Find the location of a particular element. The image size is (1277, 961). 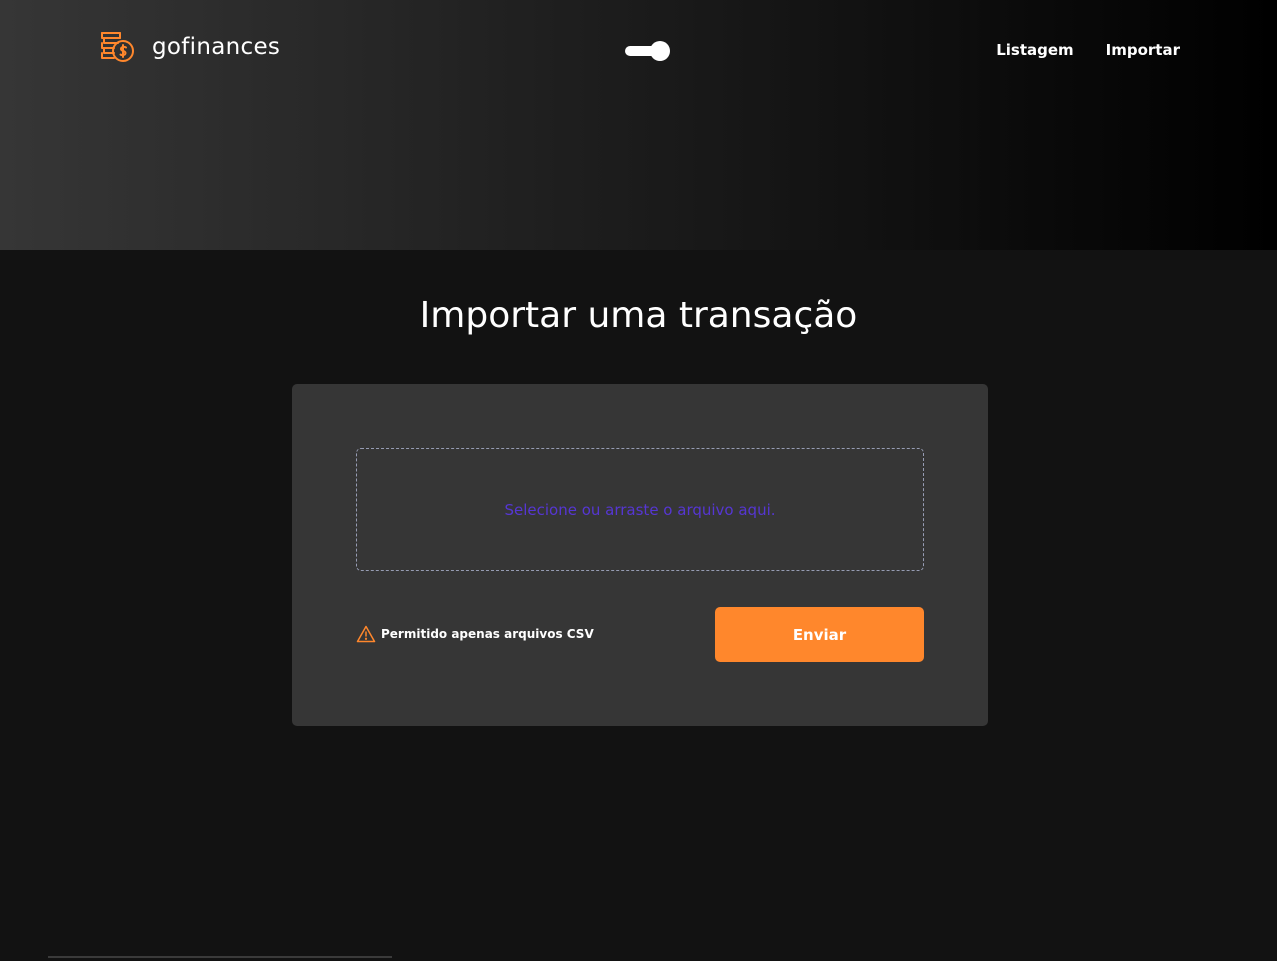

dropzone-text: Selecione ou arraste o arquivo aqui. is located at coordinates (640, 509).